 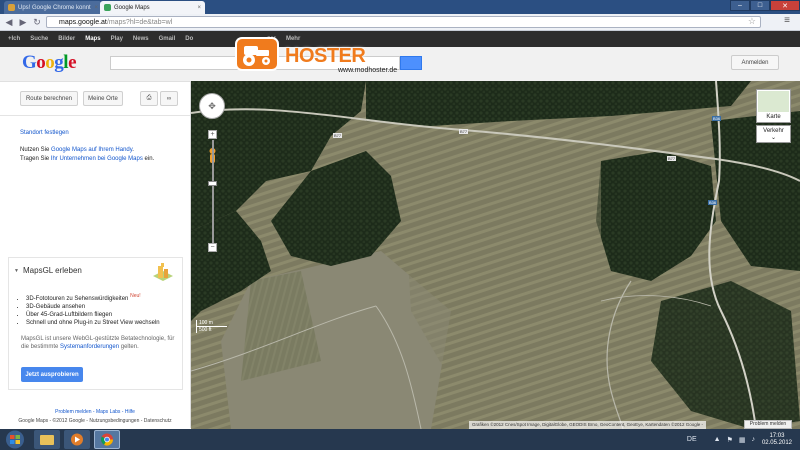 I want to click on mapsgl-title: MapsGL erleben, so click(x=52, y=270).